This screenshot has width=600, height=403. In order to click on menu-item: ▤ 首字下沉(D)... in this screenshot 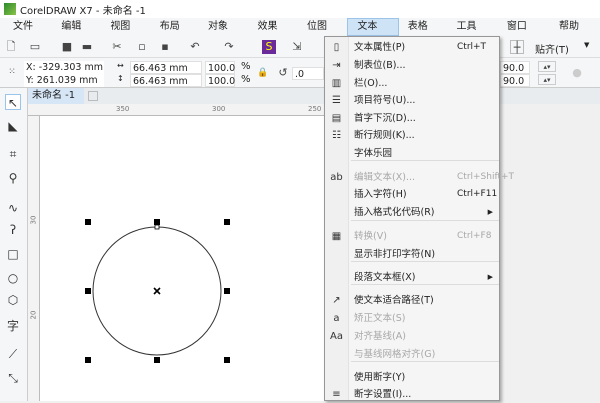, I will do `click(412, 118)`.